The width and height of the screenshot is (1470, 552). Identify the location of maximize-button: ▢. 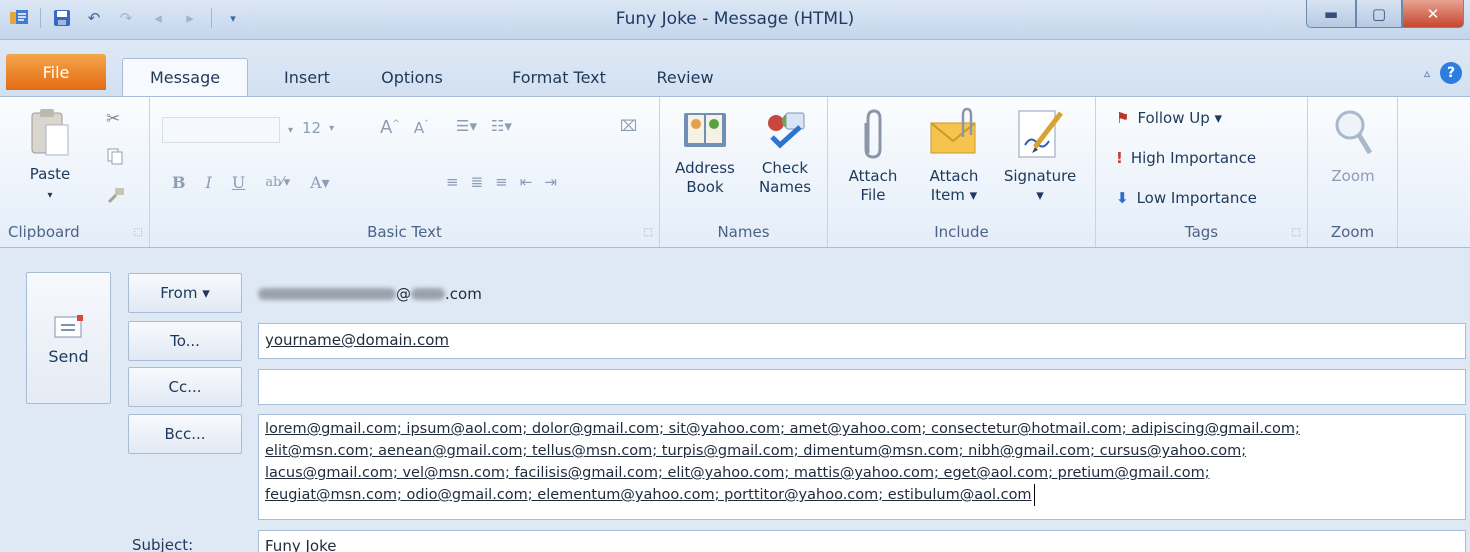
(1379, 14).